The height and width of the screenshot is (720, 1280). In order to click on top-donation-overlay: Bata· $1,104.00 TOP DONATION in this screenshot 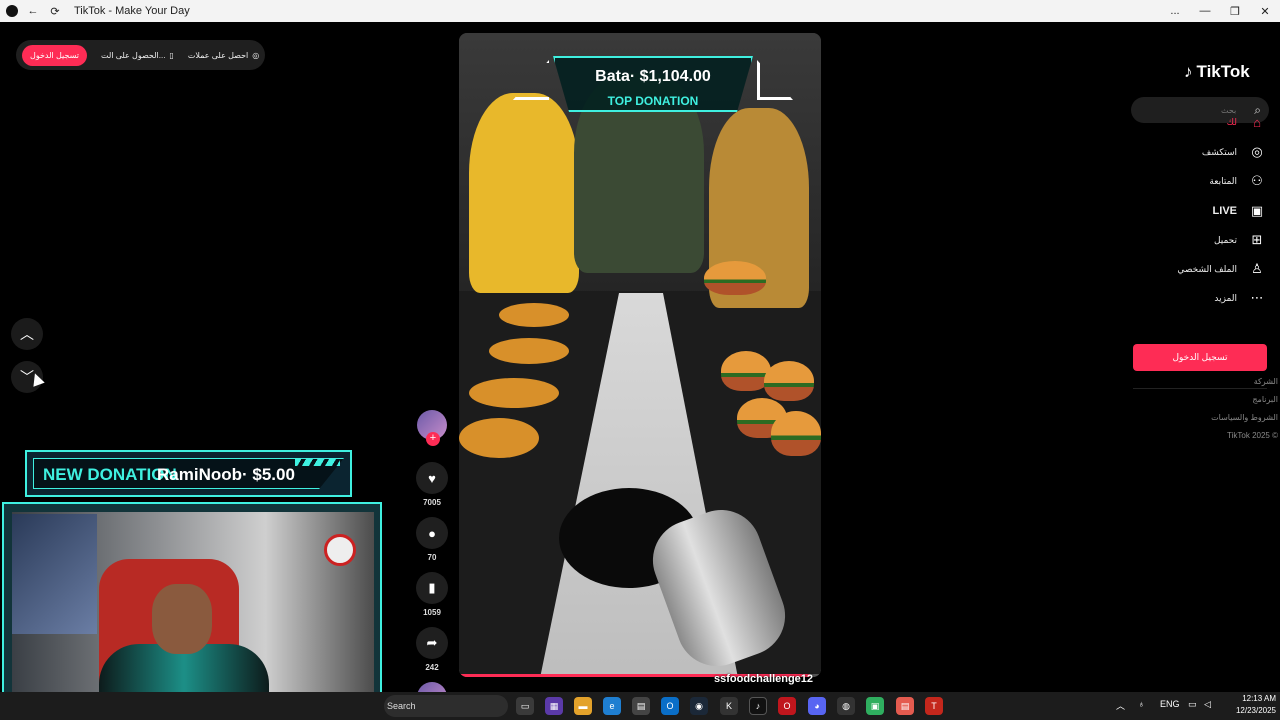, I will do `click(653, 82)`.